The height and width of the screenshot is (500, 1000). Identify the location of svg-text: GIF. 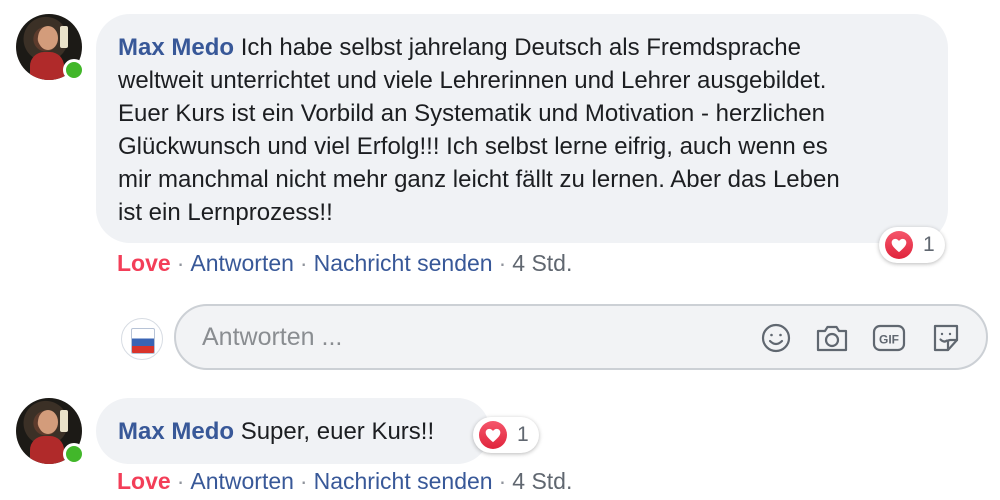
(889, 340).